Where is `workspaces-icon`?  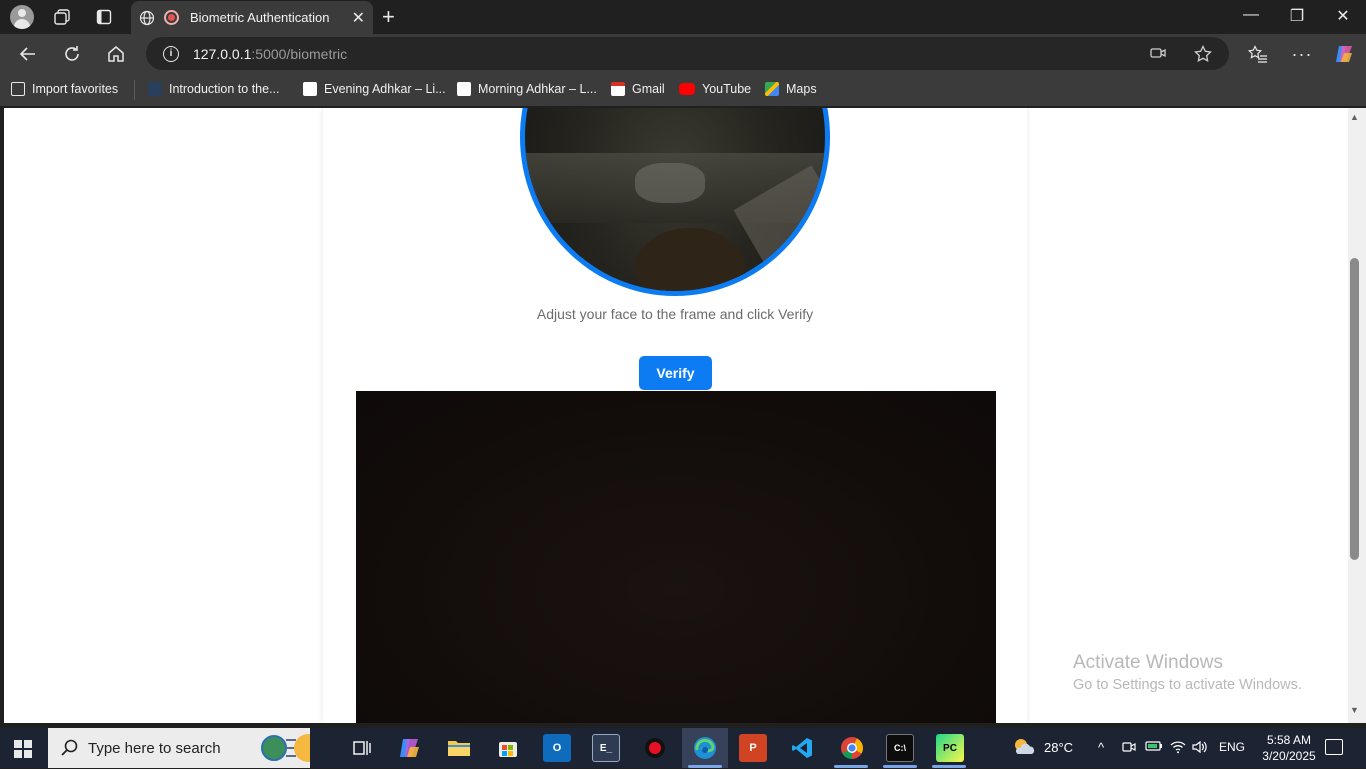 workspaces-icon is located at coordinates (62, 17).